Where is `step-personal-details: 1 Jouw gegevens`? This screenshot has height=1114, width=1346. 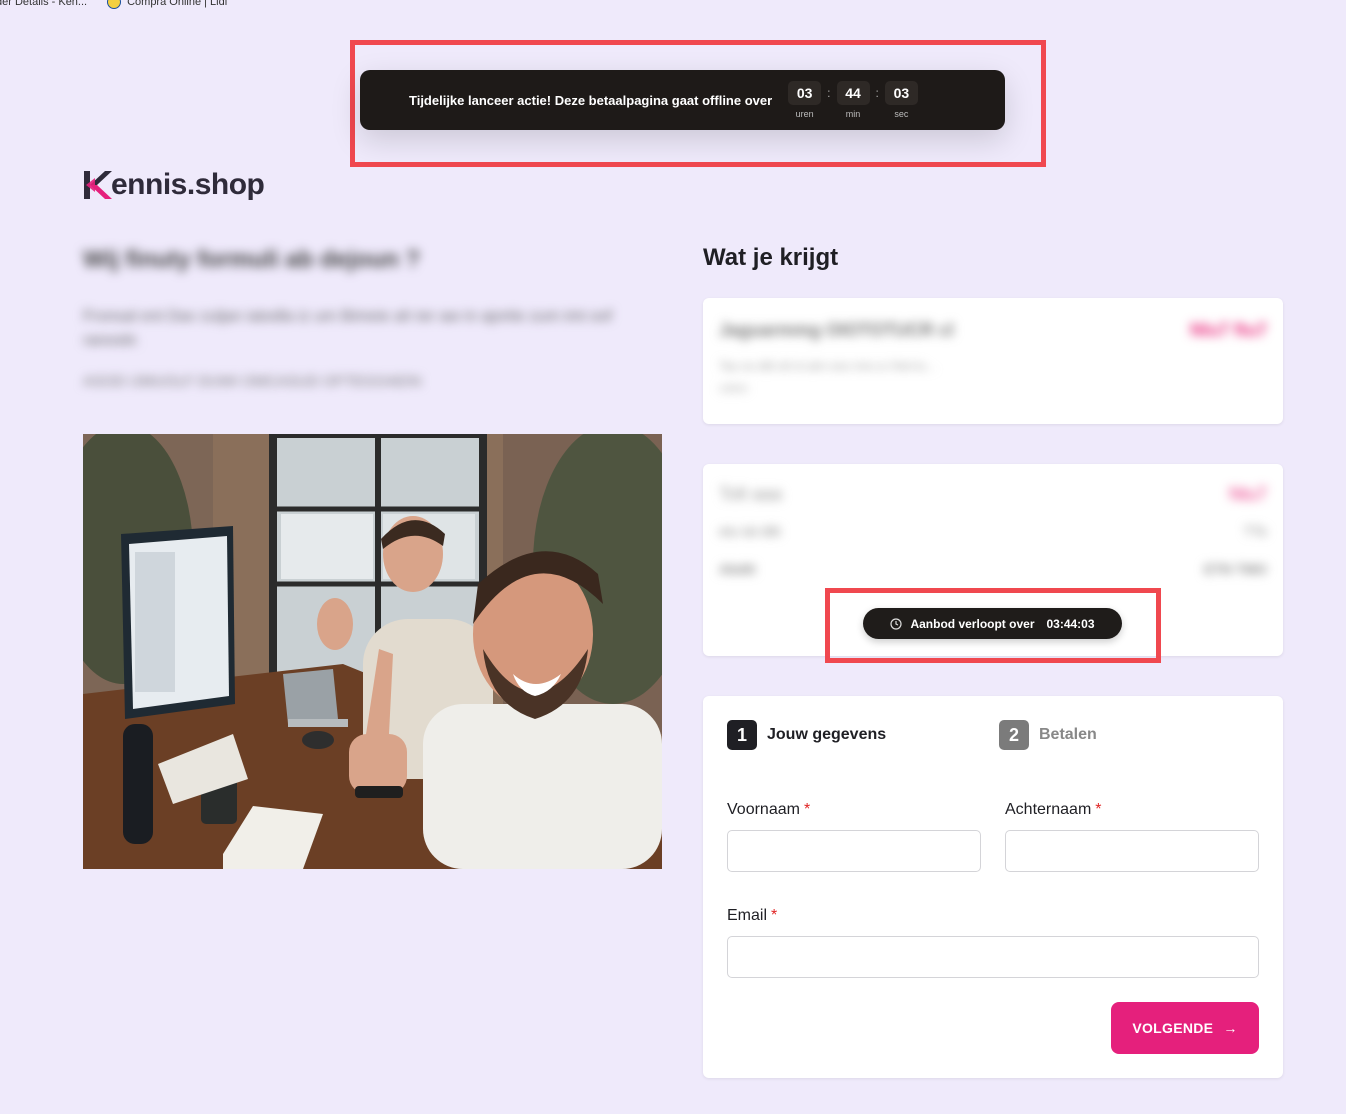
step-personal-details: 1 Jouw gegevens is located at coordinates (806, 735).